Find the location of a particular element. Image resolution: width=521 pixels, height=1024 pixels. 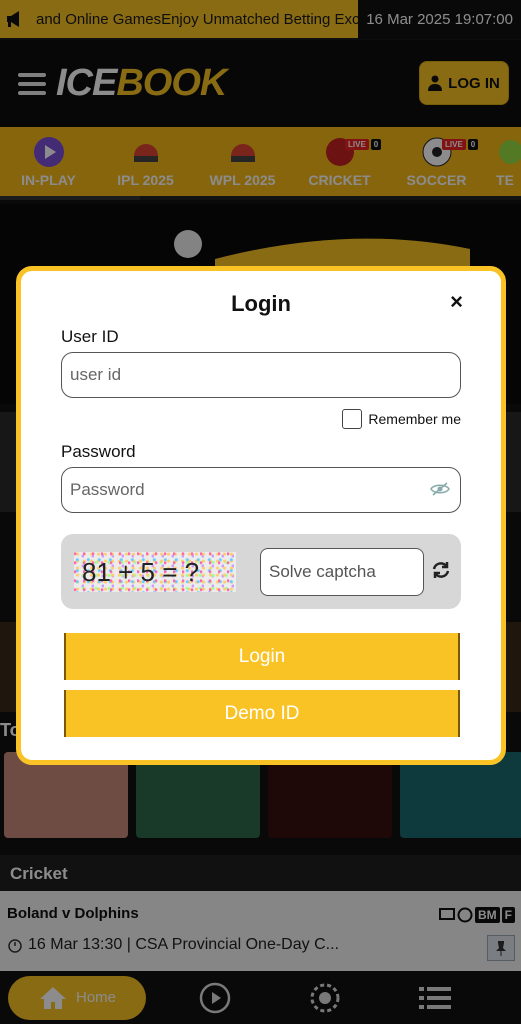

captcha-field is located at coordinates (342, 572).